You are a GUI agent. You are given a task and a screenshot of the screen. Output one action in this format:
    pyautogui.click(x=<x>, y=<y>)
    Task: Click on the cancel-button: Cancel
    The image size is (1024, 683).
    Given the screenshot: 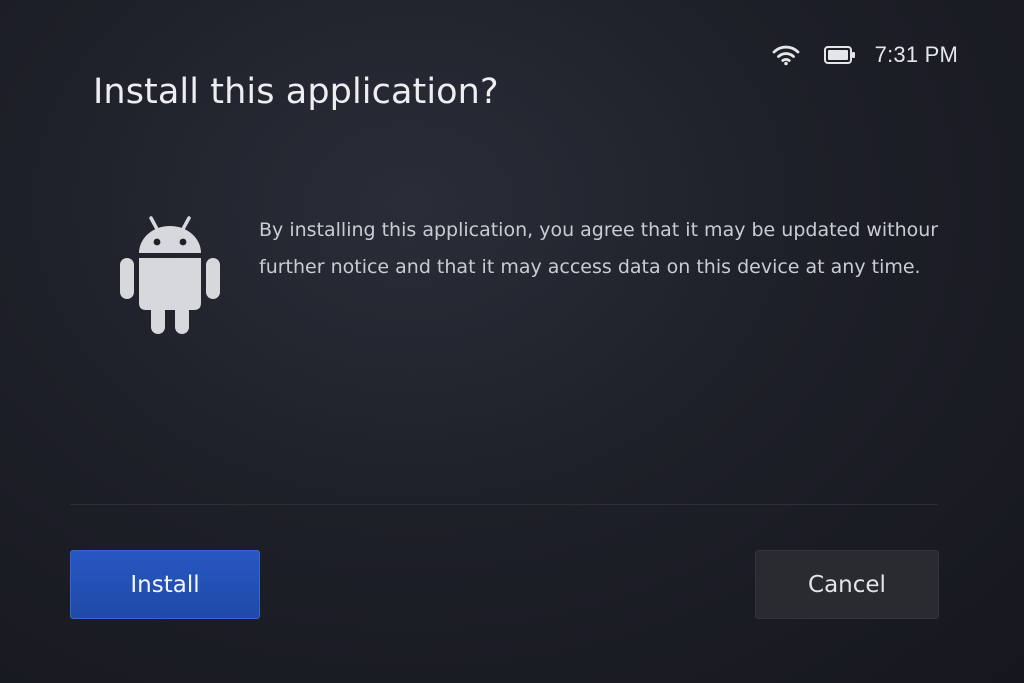 What is the action you would take?
    pyautogui.click(x=847, y=584)
    